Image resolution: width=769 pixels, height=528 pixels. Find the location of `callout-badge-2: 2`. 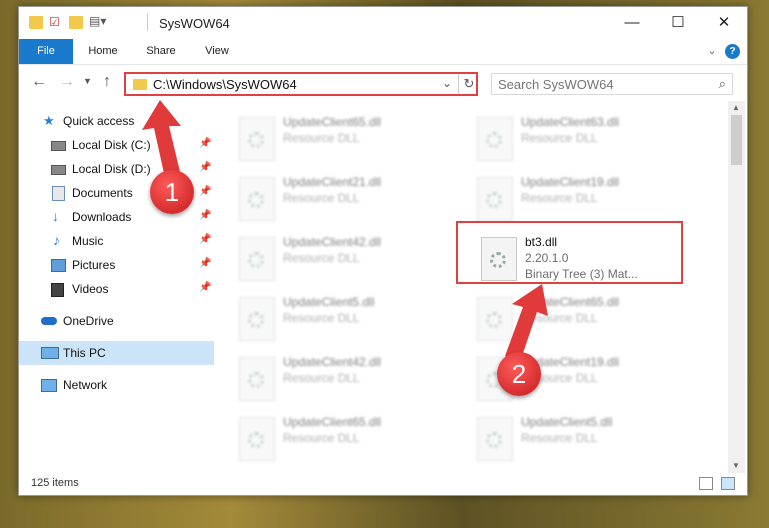

callout-badge-2: 2 is located at coordinates (519, 374).